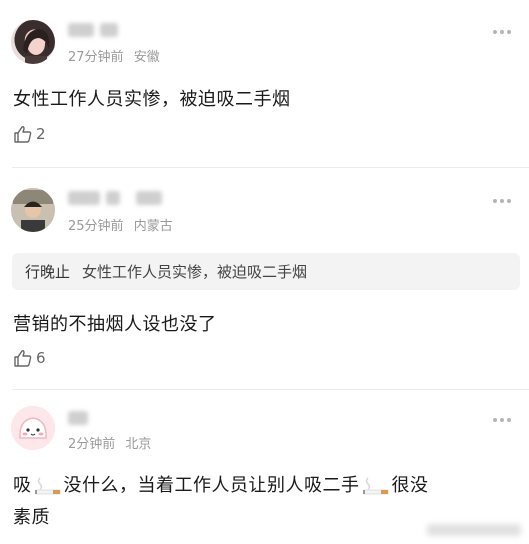 Image resolution: width=529 pixels, height=544 pixels. Describe the element at coordinates (146, 57) in the screenshot. I see `comment-location: 安徽` at that location.